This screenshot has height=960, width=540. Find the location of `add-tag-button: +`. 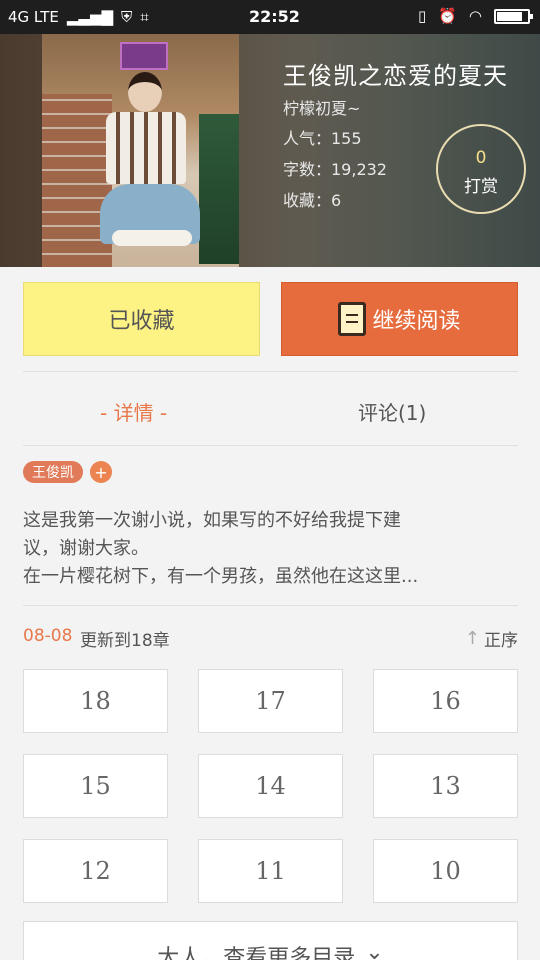

add-tag-button: + is located at coordinates (101, 472).